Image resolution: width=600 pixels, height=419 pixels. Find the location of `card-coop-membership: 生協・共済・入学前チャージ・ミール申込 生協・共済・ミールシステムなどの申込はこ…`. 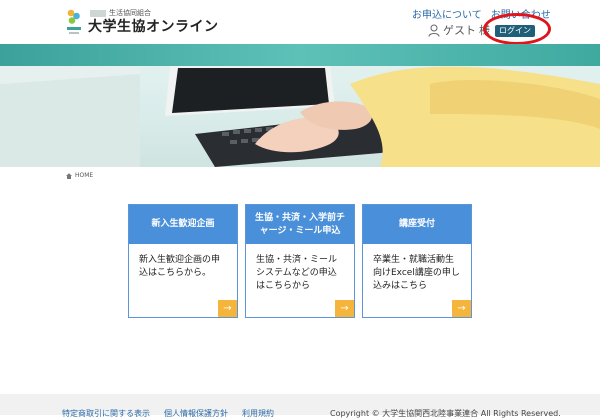

card-coop-membership: 生協・共済・入学前チャージ・ミール申込 生協・共済・ミールシステムなどの申込はこ… is located at coordinates (300, 261).